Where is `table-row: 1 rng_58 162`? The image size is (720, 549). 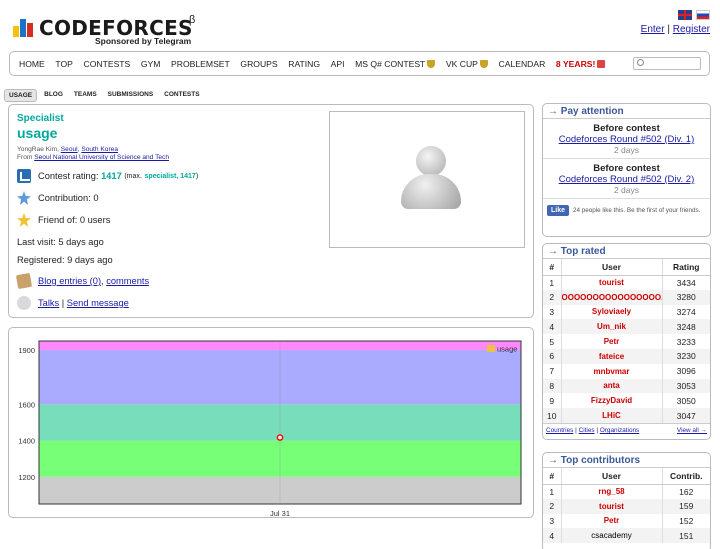 table-row: 1 rng_58 162 is located at coordinates (626, 491).